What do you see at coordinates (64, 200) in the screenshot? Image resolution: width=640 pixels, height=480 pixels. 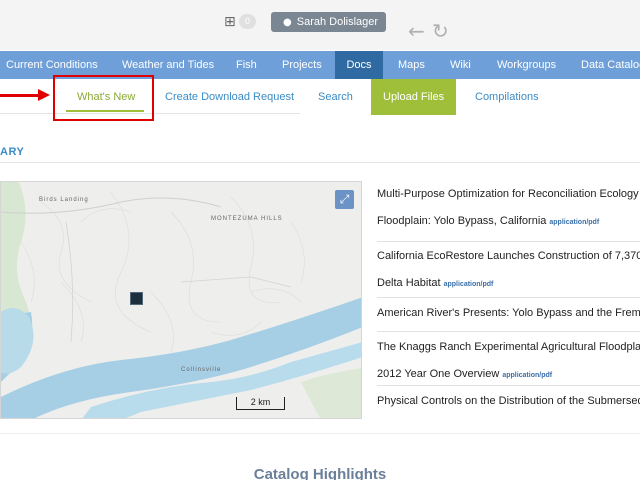 I see `map-place-label: Birds Landing` at bounding box center [64, 200].